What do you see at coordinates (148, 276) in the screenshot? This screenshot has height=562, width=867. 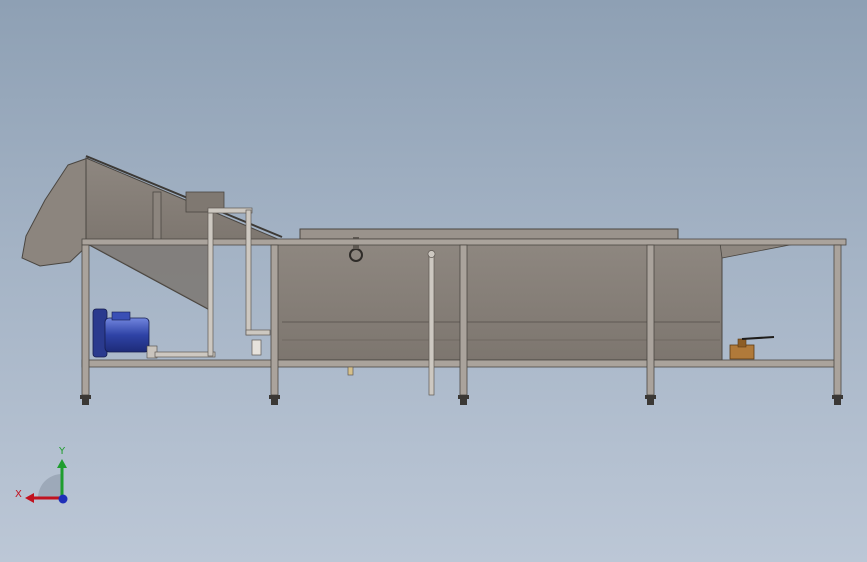 I see `conveyor-lower-web` at bounding box center [148, 276].